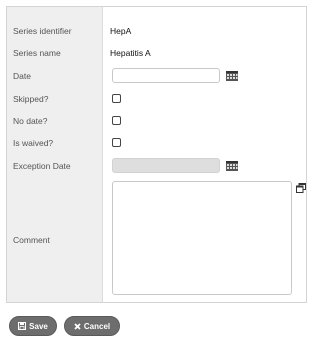  I want to click on is-waived-label: Is waived?, so click(33, 143).